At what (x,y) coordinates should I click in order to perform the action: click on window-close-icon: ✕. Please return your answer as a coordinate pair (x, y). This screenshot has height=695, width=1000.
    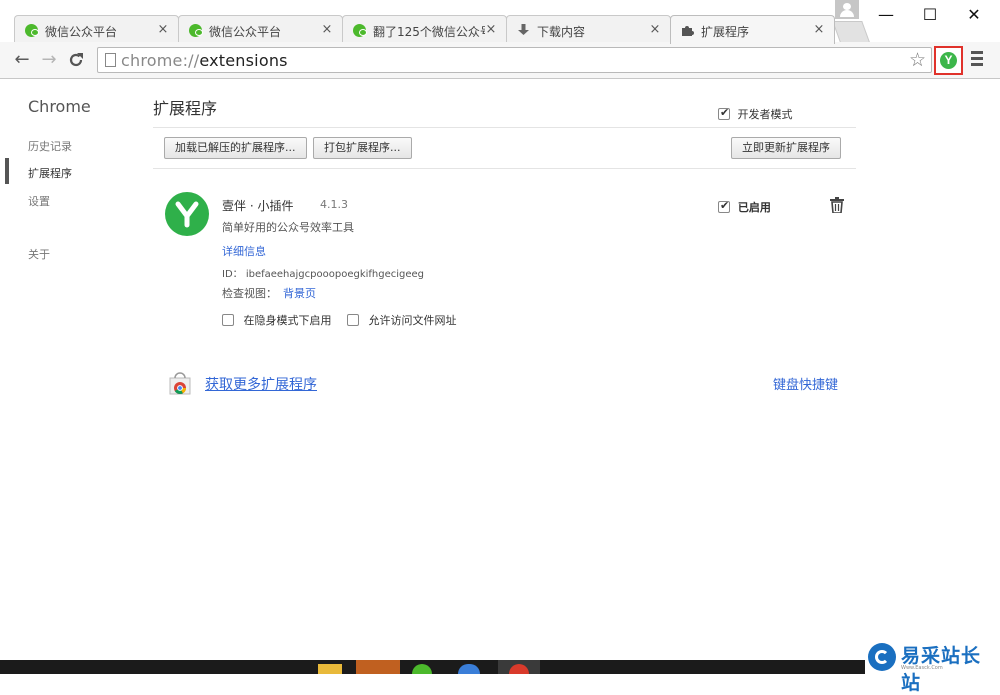
    Looking at the image, I should click on (974, 15).